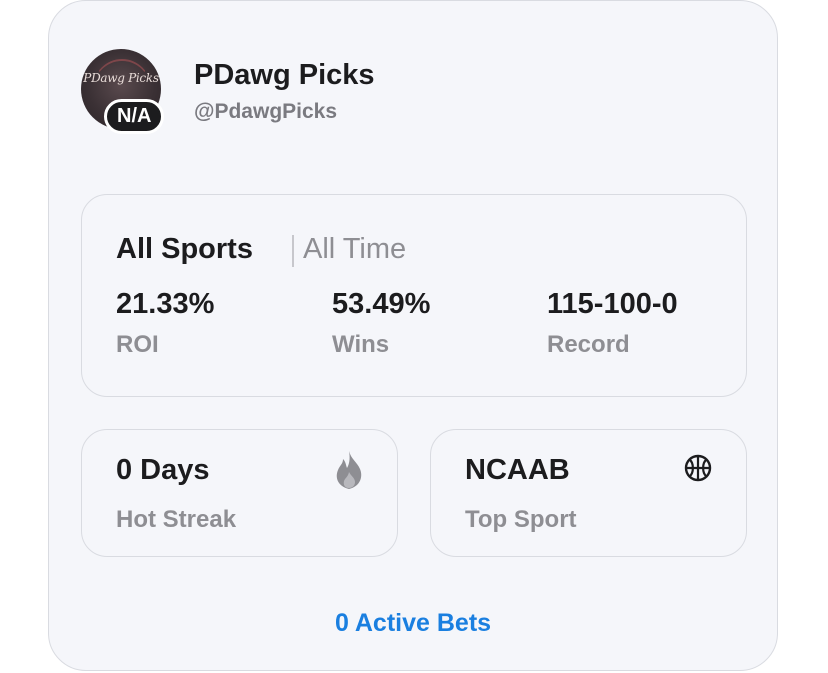 This screenshot has height=673, width=828. Describe the element at coordinates (165, 304) in the screenshot. I see `stat-value: 21.33%` at that location.